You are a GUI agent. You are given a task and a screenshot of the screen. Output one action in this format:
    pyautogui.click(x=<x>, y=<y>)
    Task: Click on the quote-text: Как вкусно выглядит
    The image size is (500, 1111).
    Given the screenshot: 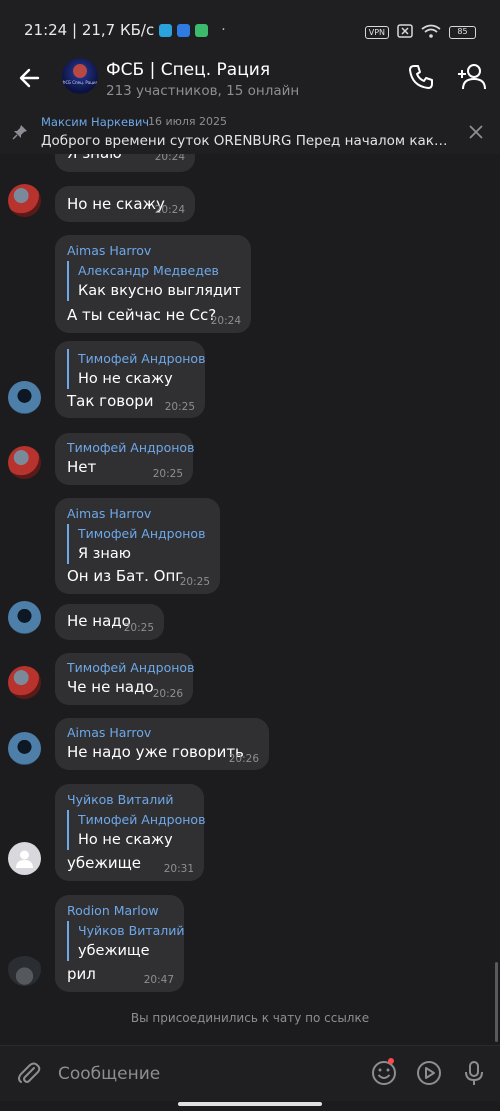 What is the action you would take?
    pyautogui.click(x=159, y=291)
    